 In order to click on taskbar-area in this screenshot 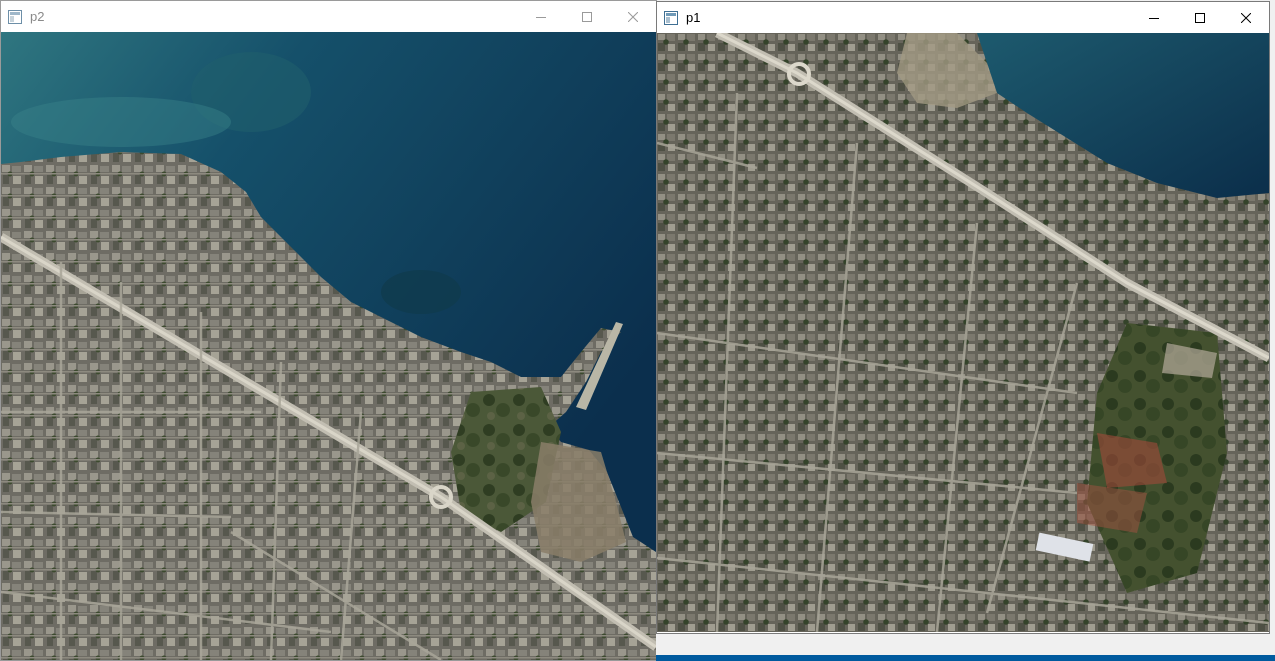, I will do `click(965, 647)`.